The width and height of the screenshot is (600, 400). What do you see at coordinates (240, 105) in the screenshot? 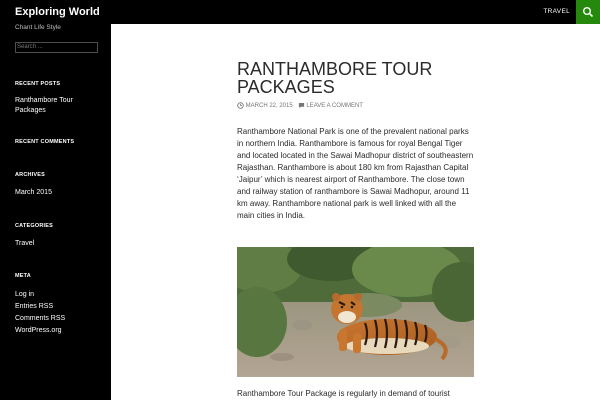
I see `clock-icon` at bounding box center [240, 105].